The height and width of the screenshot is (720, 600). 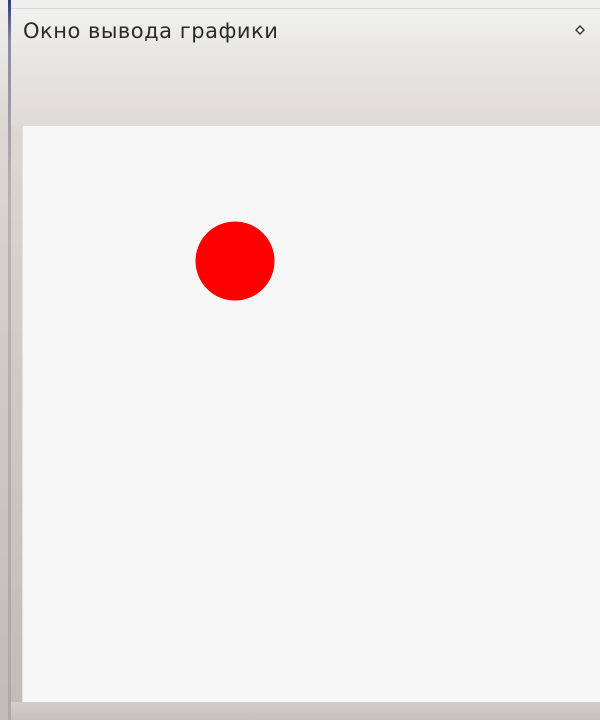 I want to click on window-bottom-border, so click(x=305, y=711).